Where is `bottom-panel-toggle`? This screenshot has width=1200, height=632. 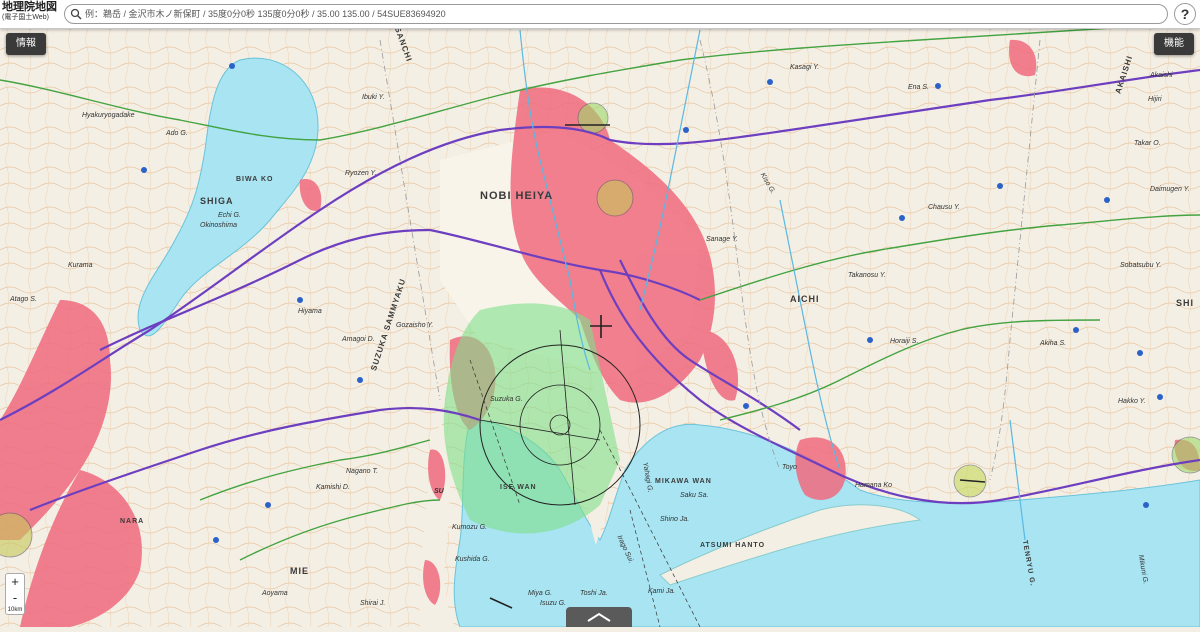 bottom-panel-toggle is located at coordinates (599, 617).